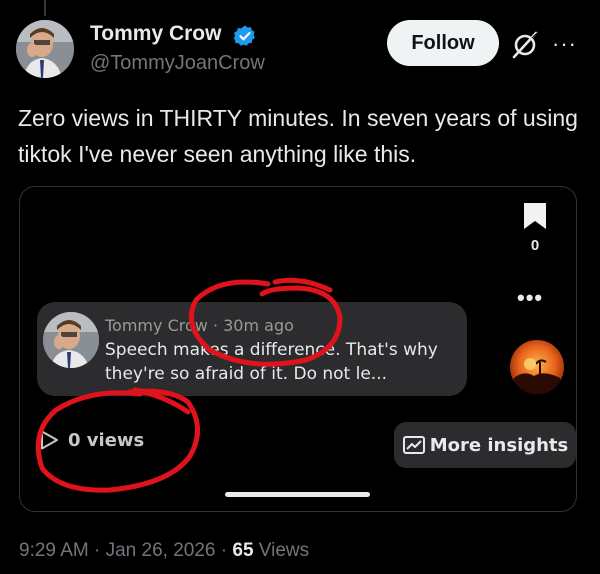 Image resolution: width=600 pixels, height=574 pixels. Describe the element at coordinates (284, 550) in the screenshot. I see `post-views-label: Views` at that location.